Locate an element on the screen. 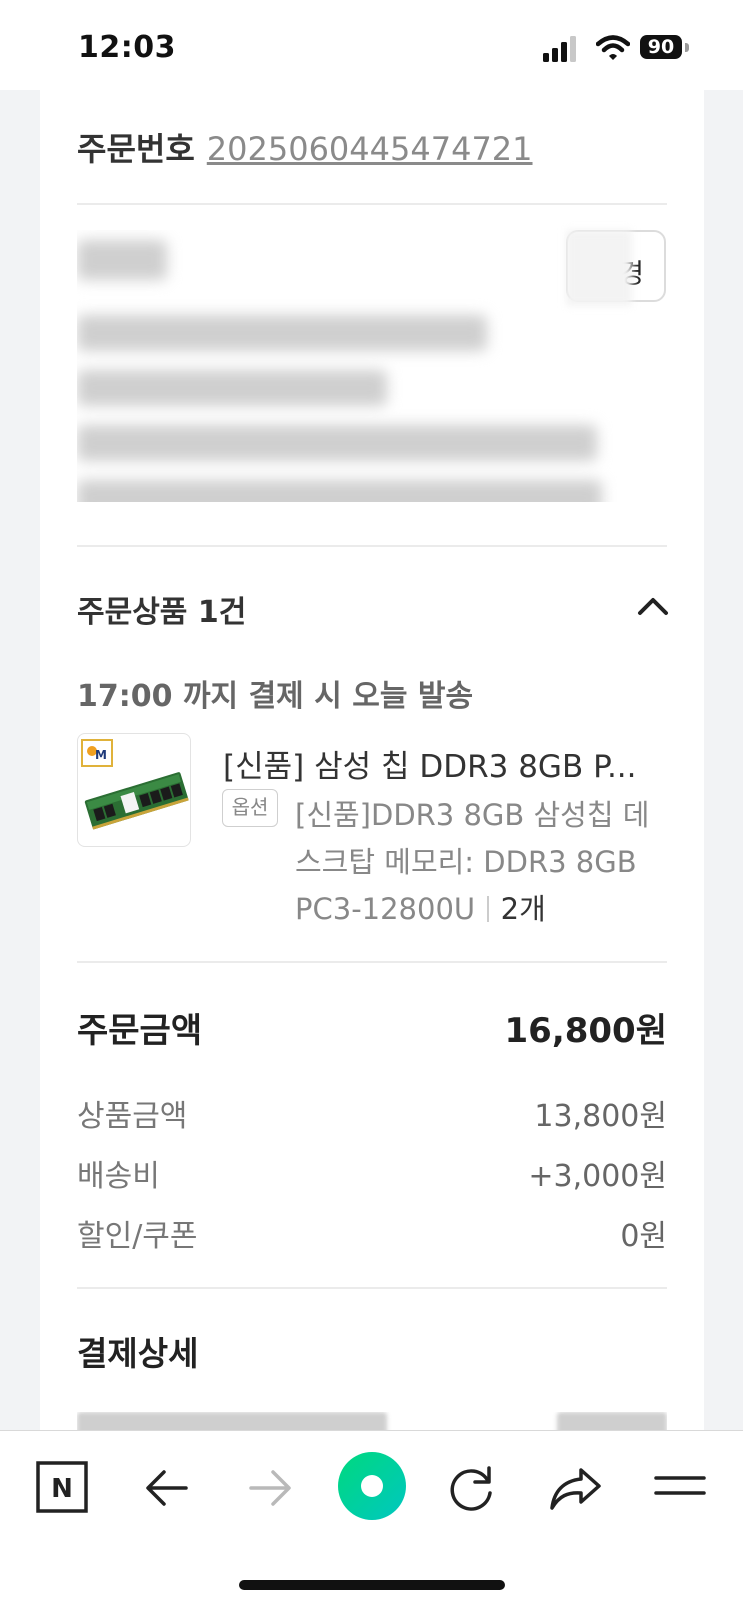 This screenshot has width=743, height=1609. status-time: 12:03 is located at coordinates (127, 47).